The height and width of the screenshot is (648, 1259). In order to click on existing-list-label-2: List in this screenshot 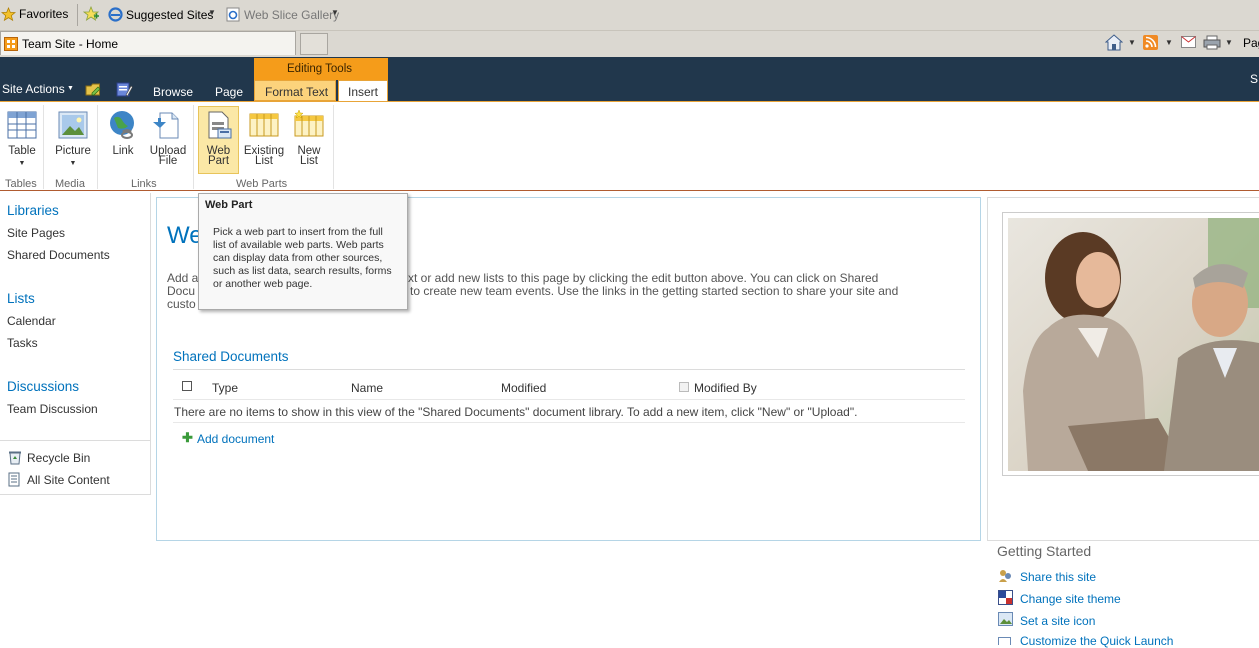, I will do `click(264, 161)`.